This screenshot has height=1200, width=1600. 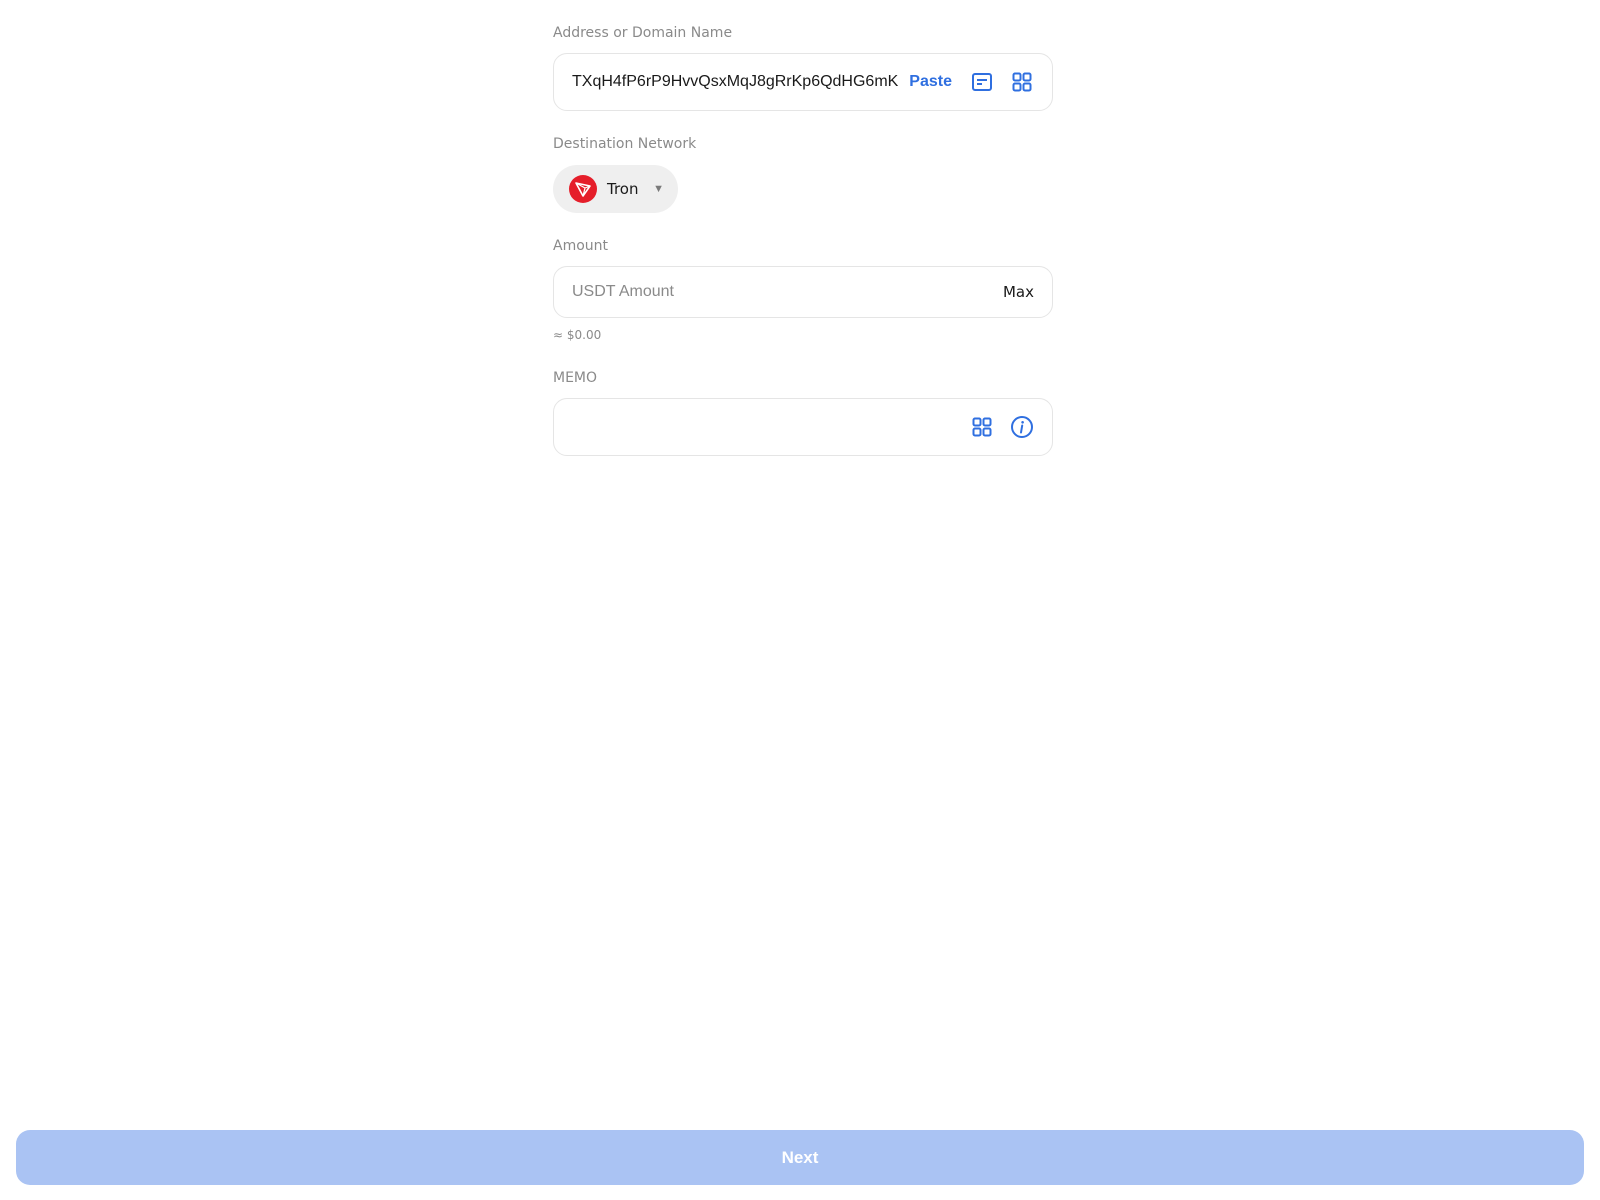 I want to click on address-book-icon, so click(x=982, y=82).